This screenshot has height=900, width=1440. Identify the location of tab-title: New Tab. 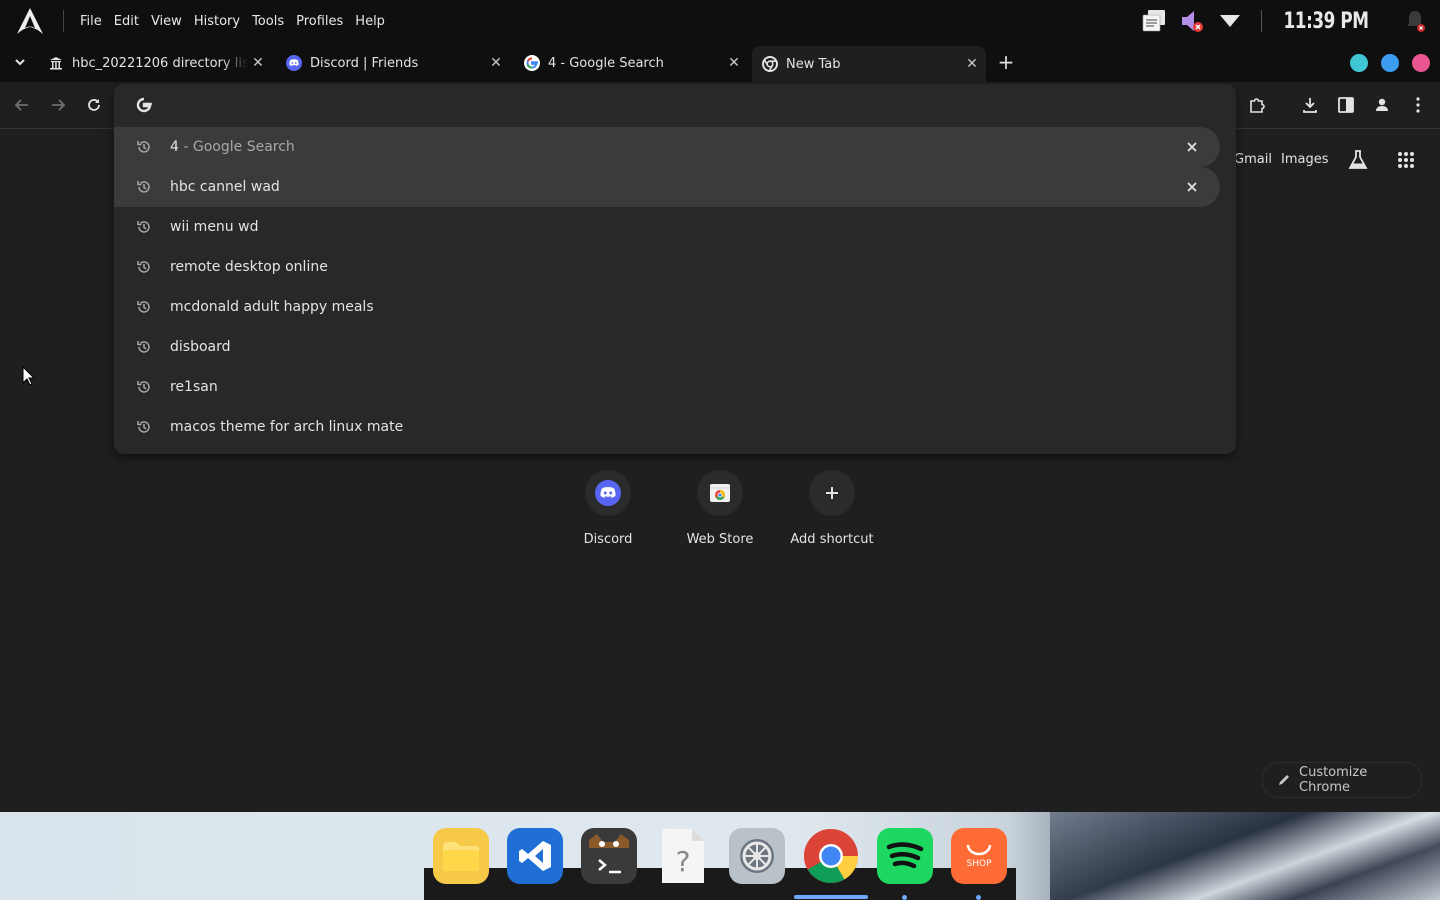
(813, 64).